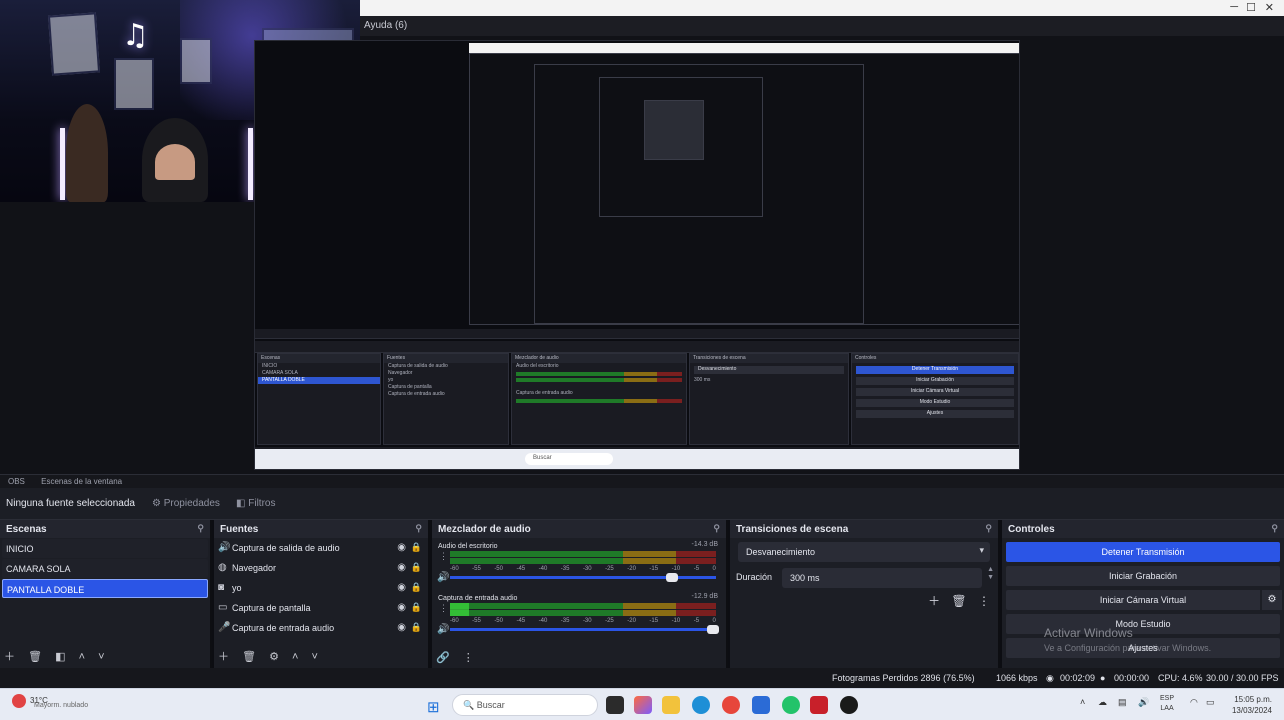 The image size is (1284, 720). What do you see at coordinates (643, 705) in the screenshot?
I see `copilot-icon` at bounding box center [643, 705].